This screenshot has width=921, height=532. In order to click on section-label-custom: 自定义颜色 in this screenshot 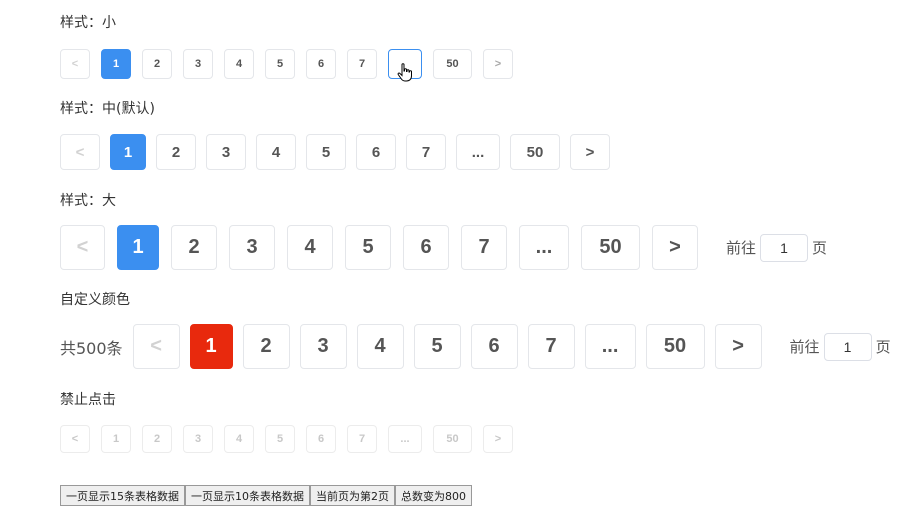, I will do `click(95, 300)`.